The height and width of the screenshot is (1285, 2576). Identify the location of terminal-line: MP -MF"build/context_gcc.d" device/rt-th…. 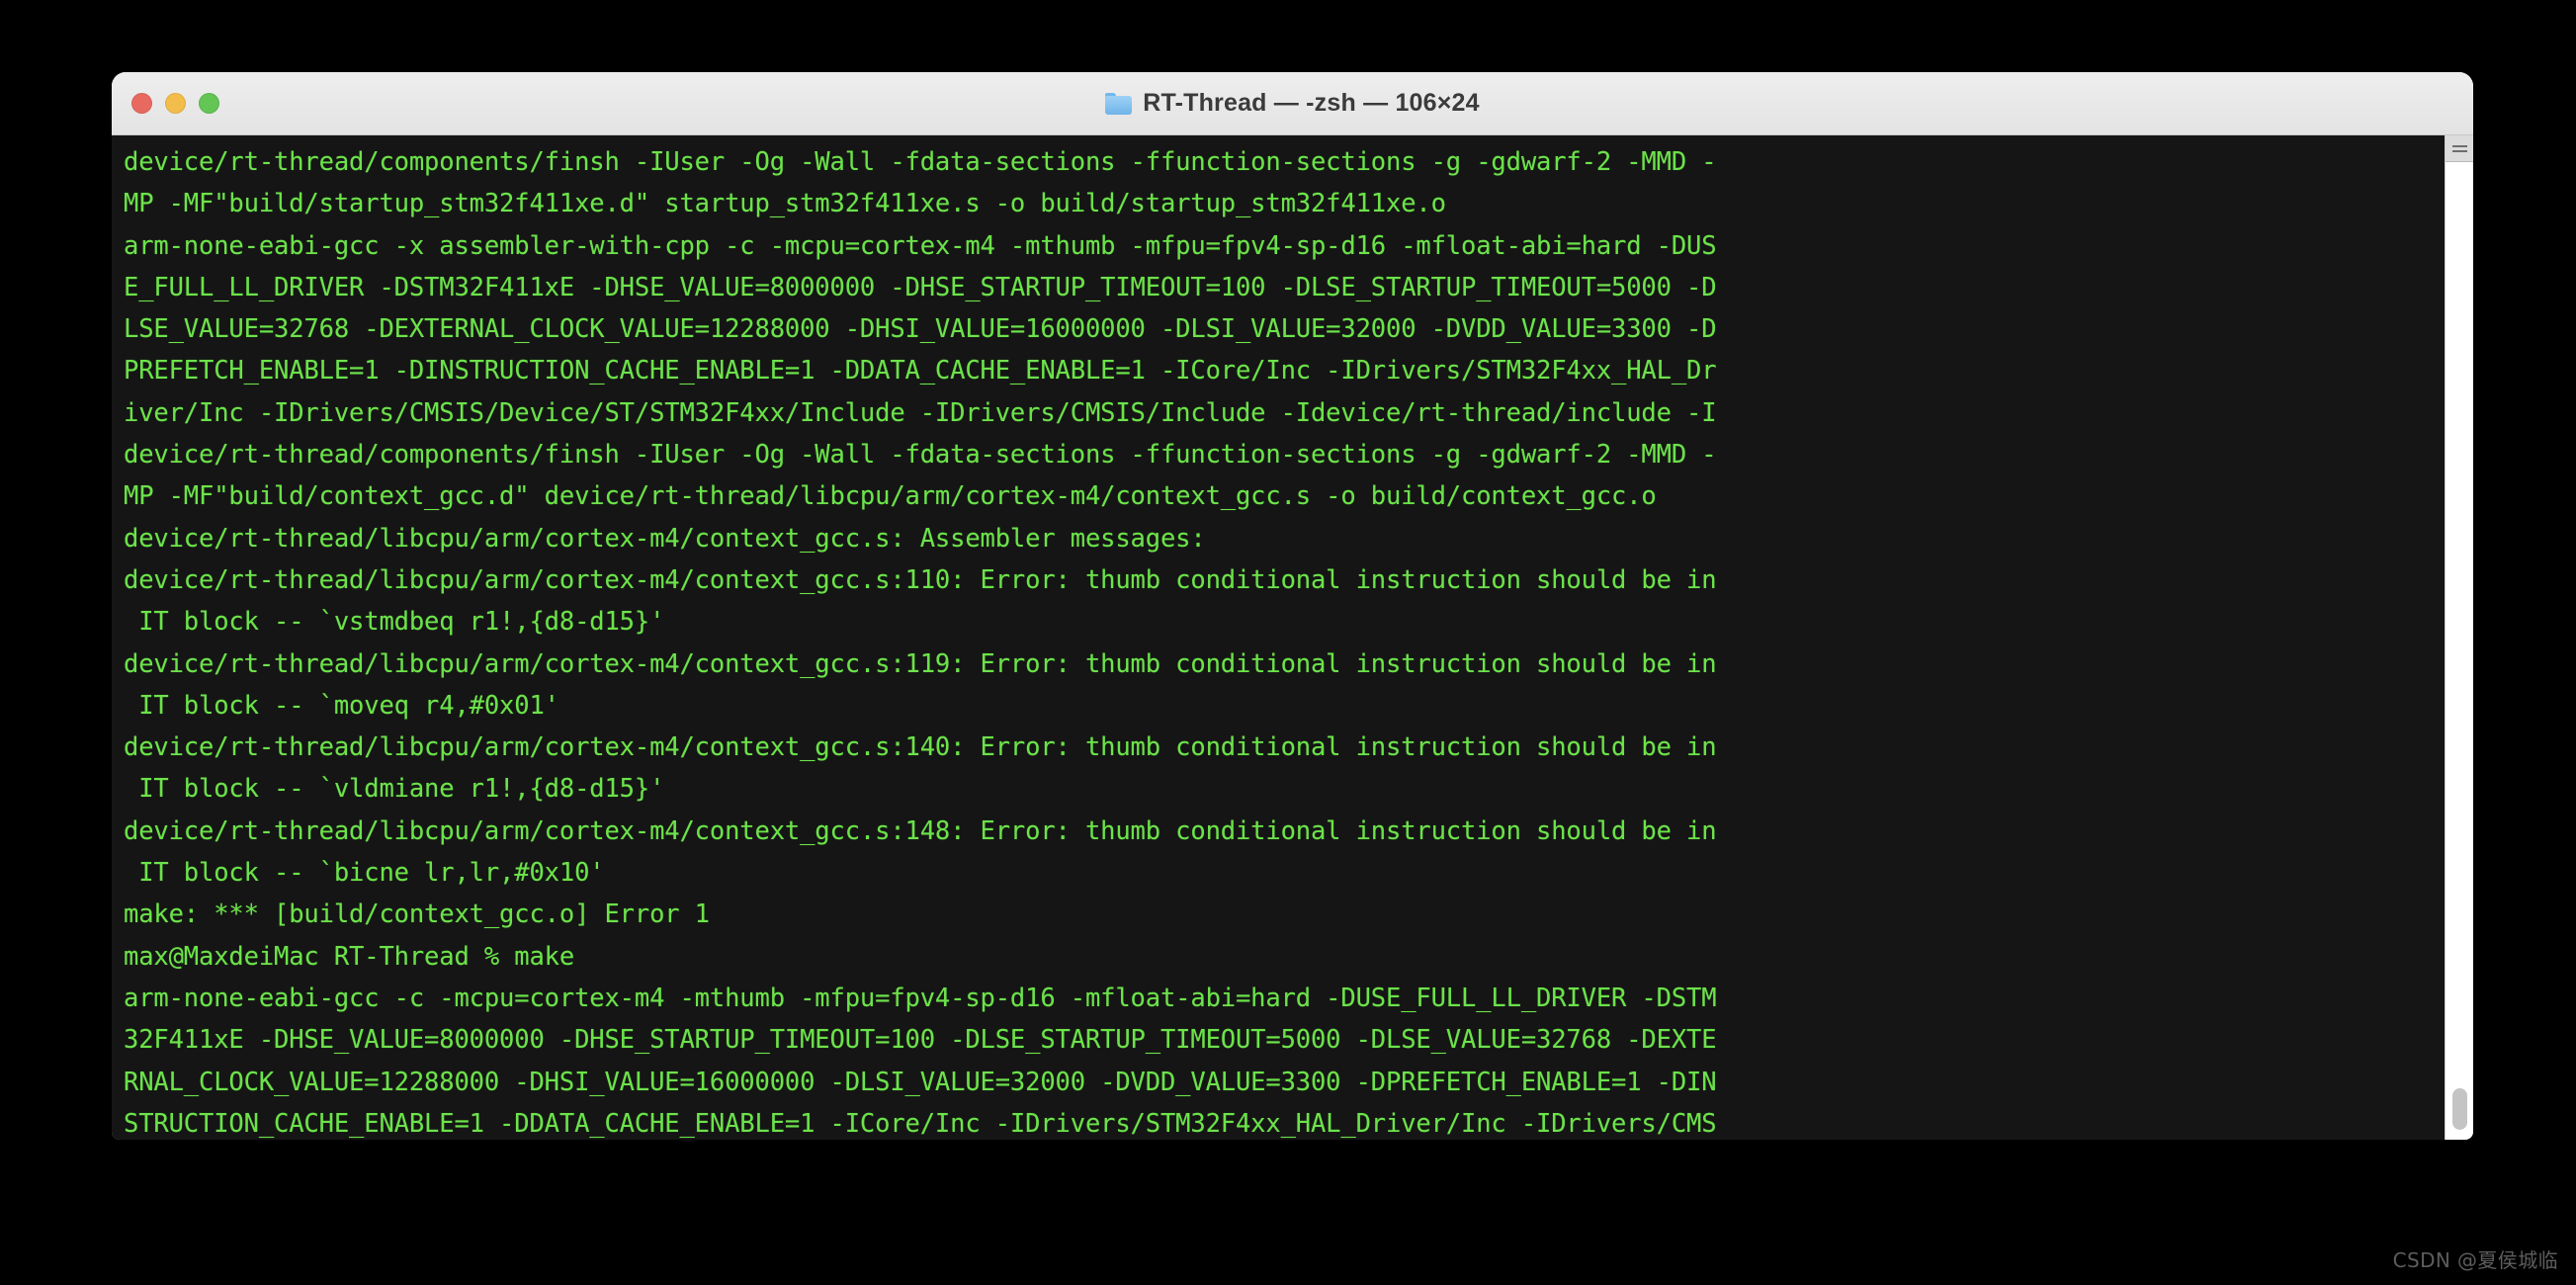
(890, 496).